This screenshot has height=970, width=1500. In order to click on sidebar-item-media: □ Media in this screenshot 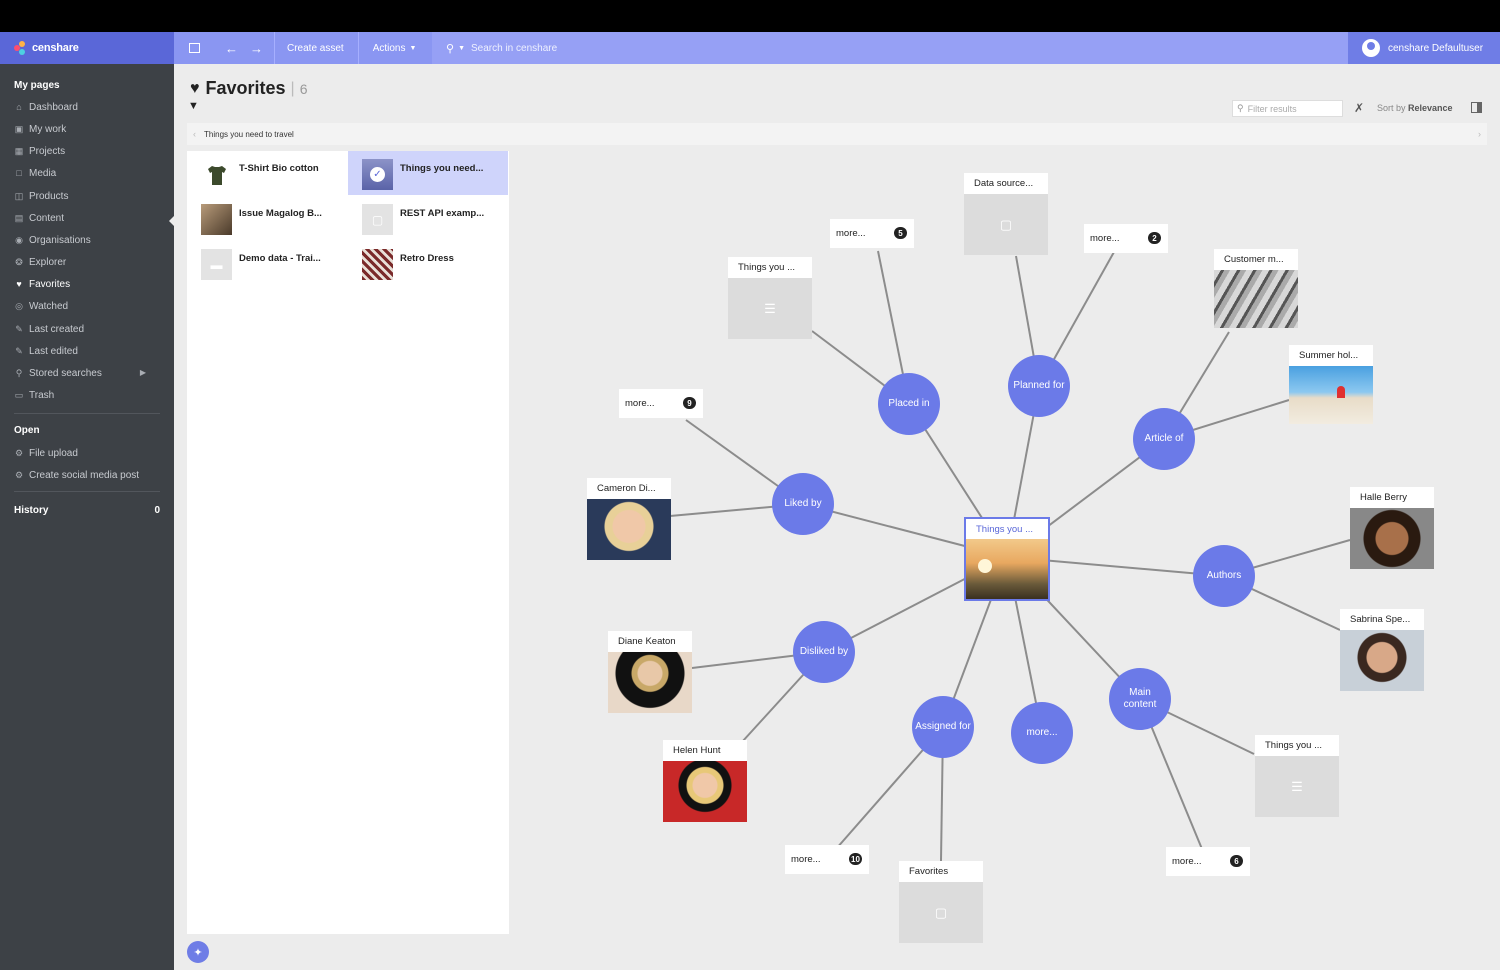, I will do `click(89, 173)`.